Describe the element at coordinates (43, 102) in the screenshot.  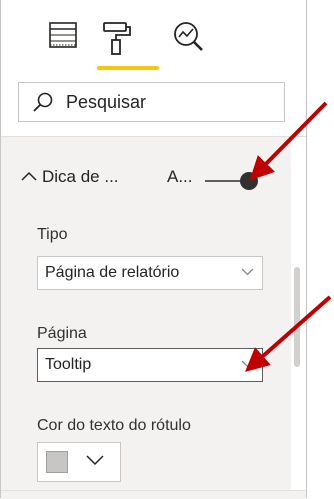
I see `search-icon` at that location.